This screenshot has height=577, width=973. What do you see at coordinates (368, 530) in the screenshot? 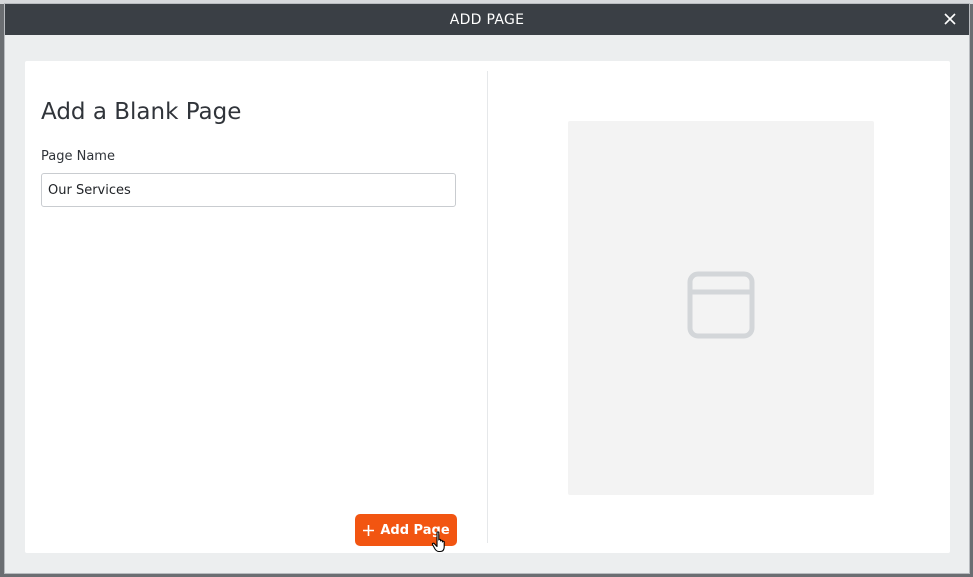
I see `plus-icon` at bounding box center [368, 530].